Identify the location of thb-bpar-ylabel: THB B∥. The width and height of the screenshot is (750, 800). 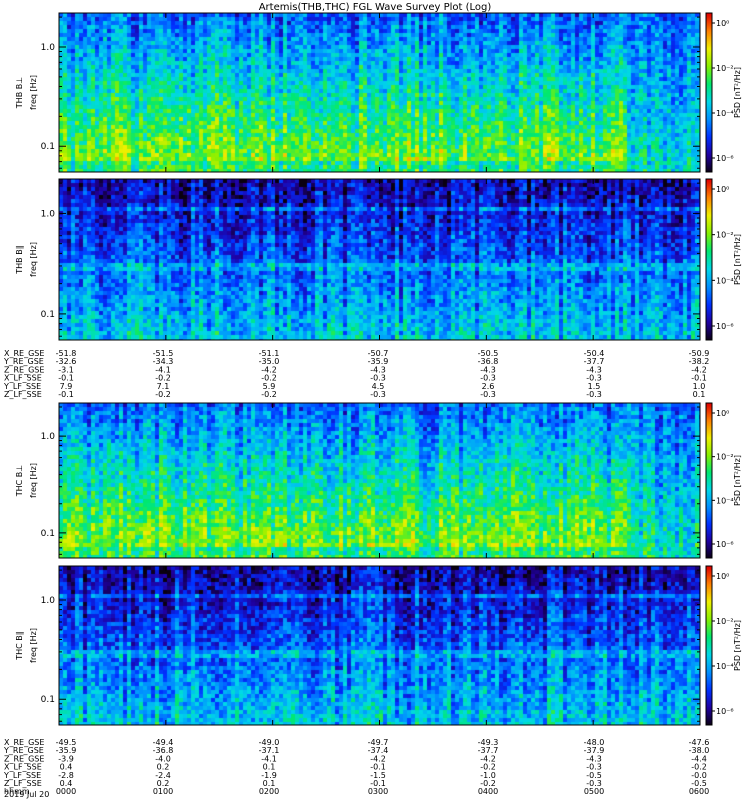
(19, 259).